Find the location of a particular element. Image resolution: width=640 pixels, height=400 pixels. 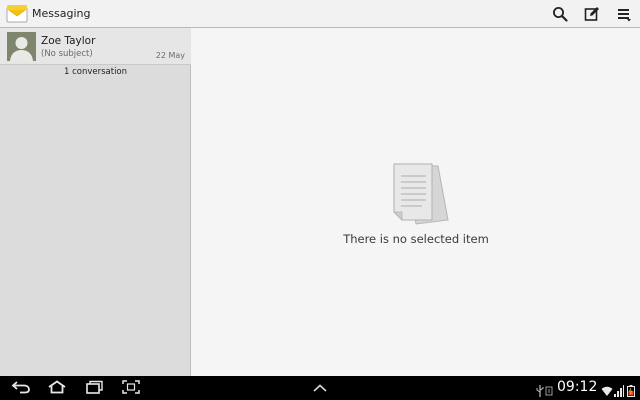

contact-name: Zoe Taylor is located at coordinates (68, 41).